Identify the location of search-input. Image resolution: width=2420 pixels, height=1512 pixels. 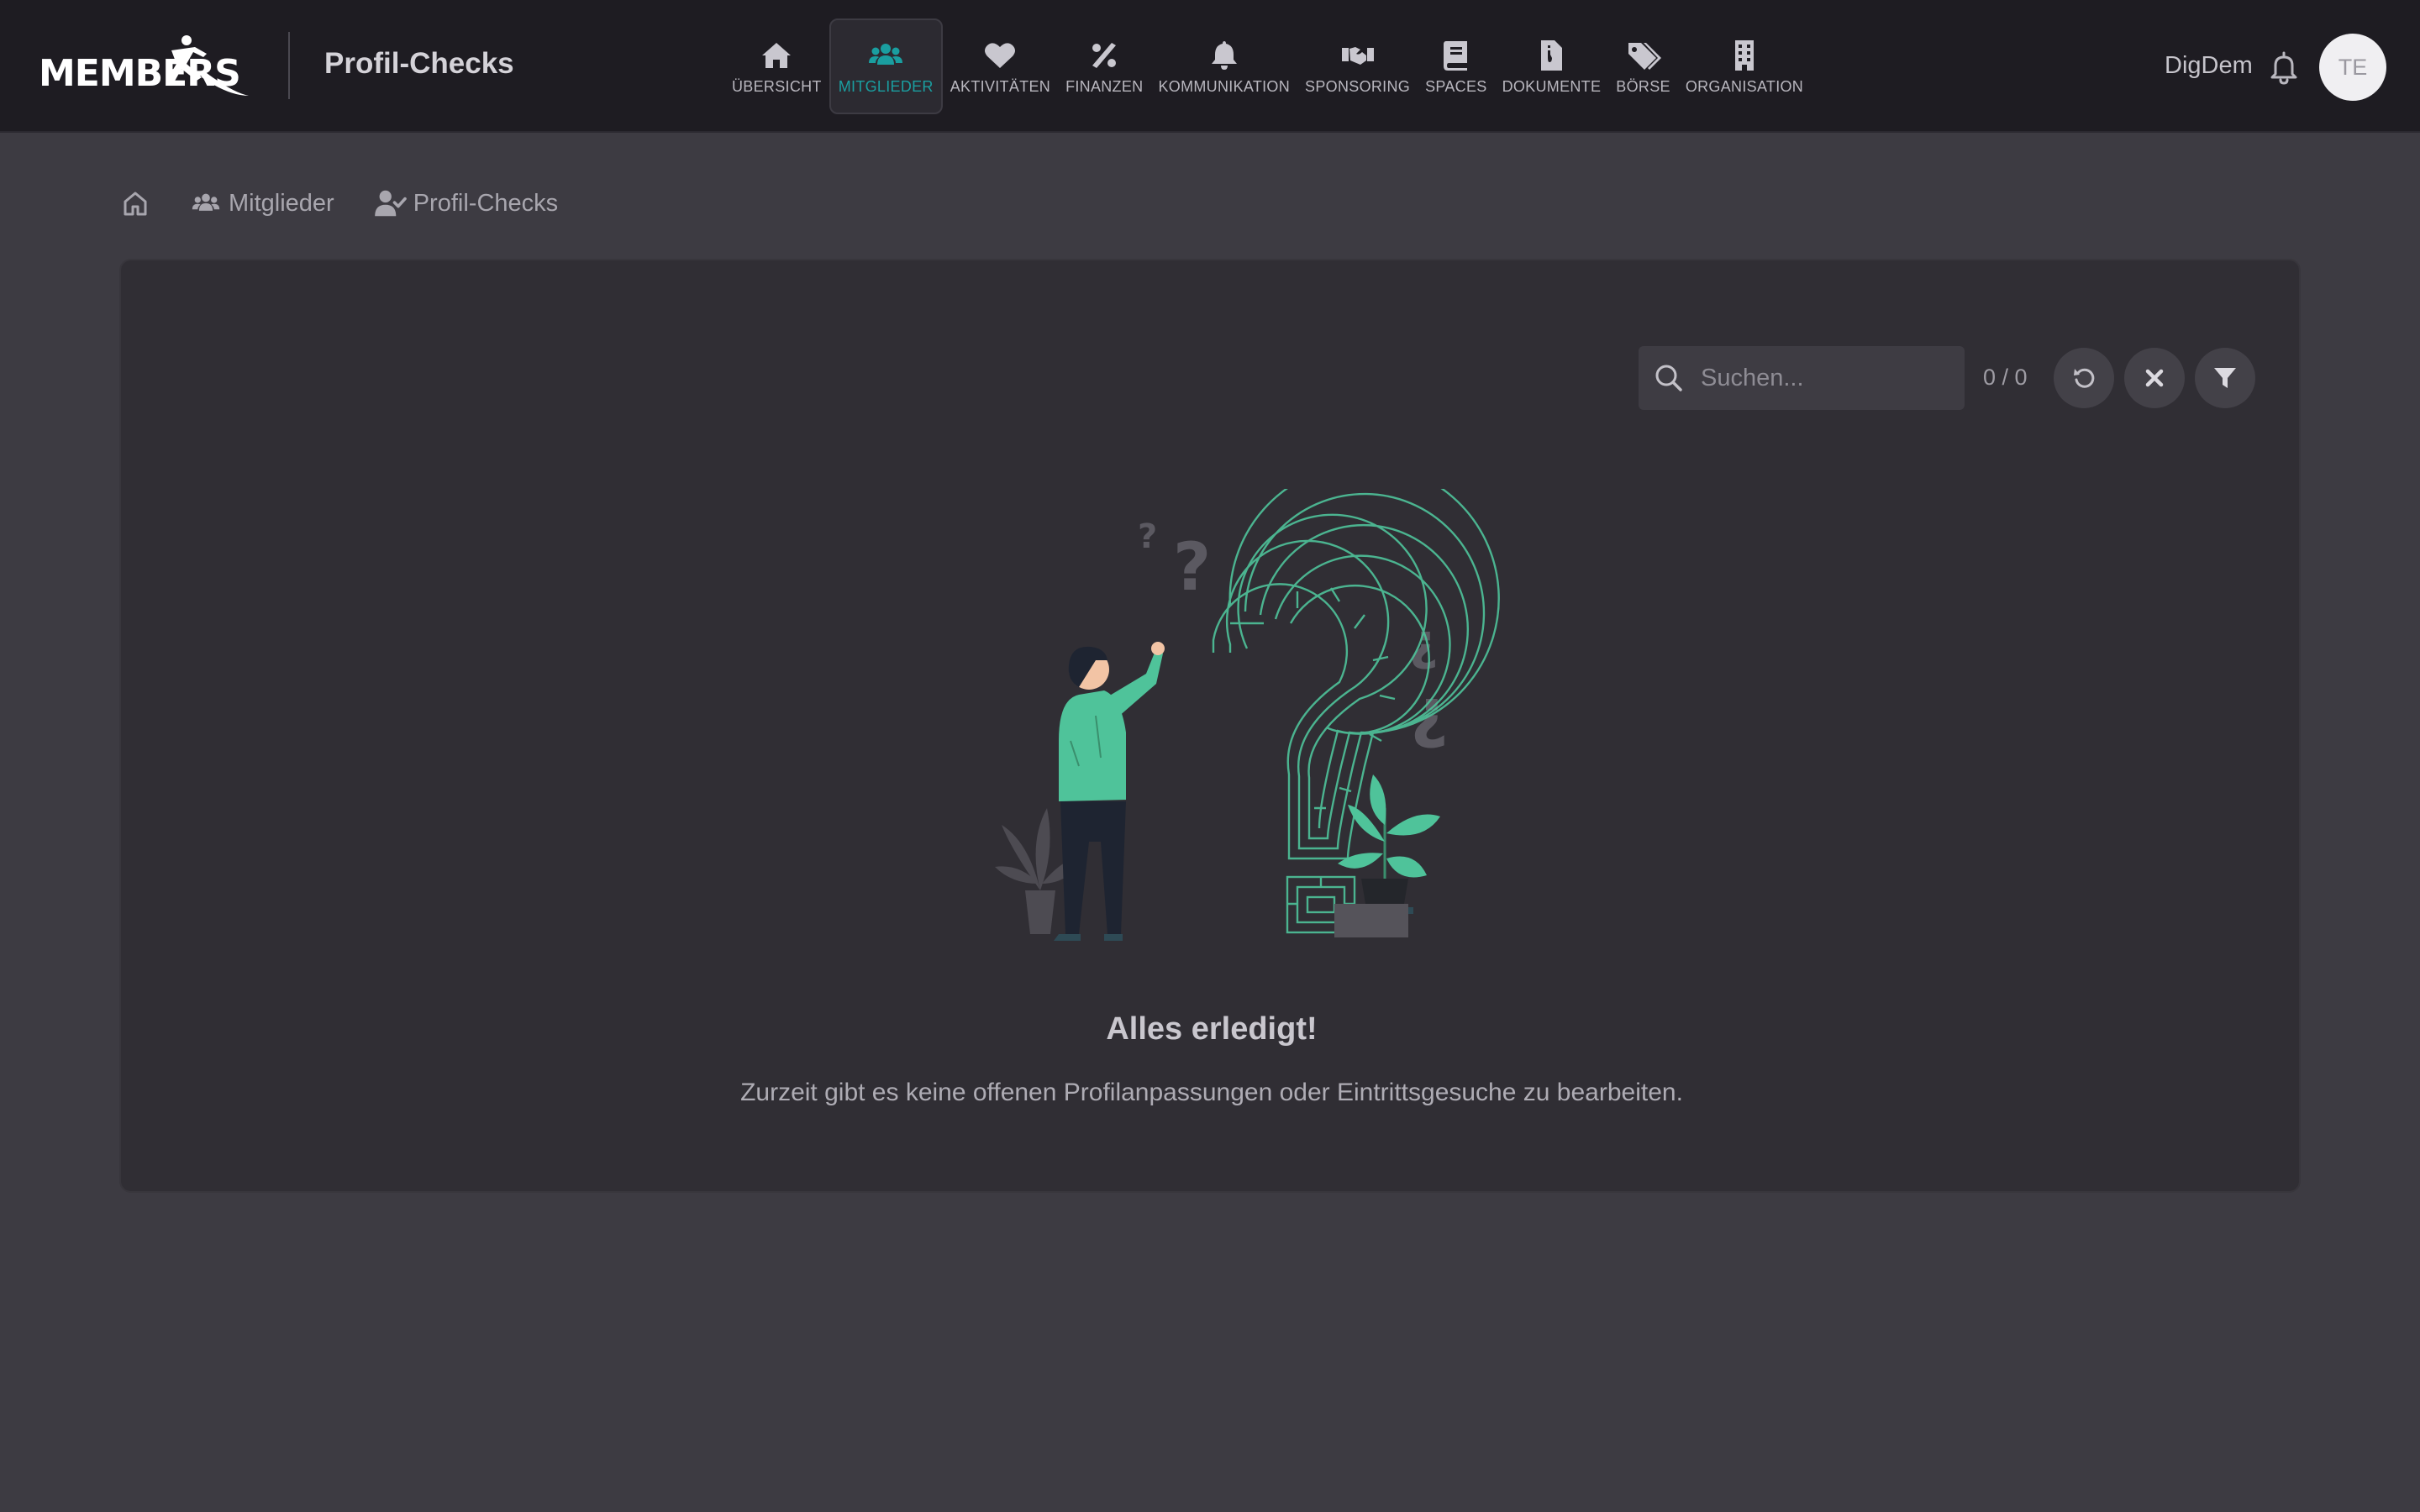
(1827, 378).